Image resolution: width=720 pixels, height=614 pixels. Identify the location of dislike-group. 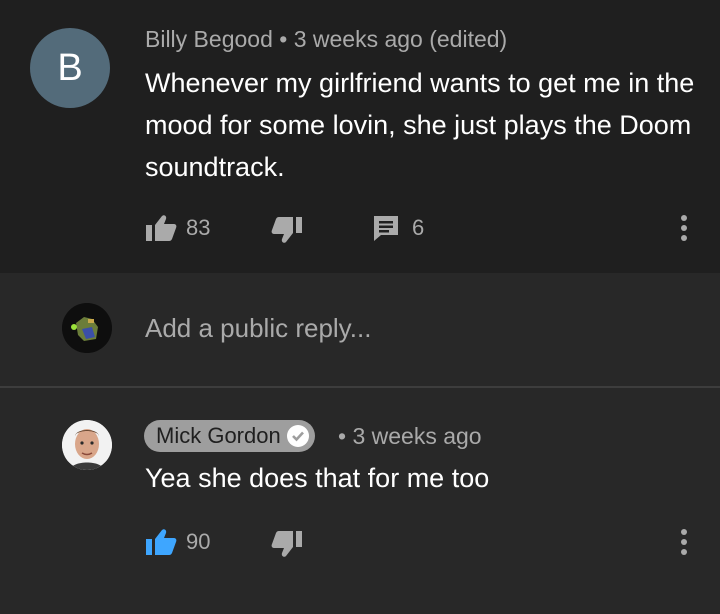
(288, 230).